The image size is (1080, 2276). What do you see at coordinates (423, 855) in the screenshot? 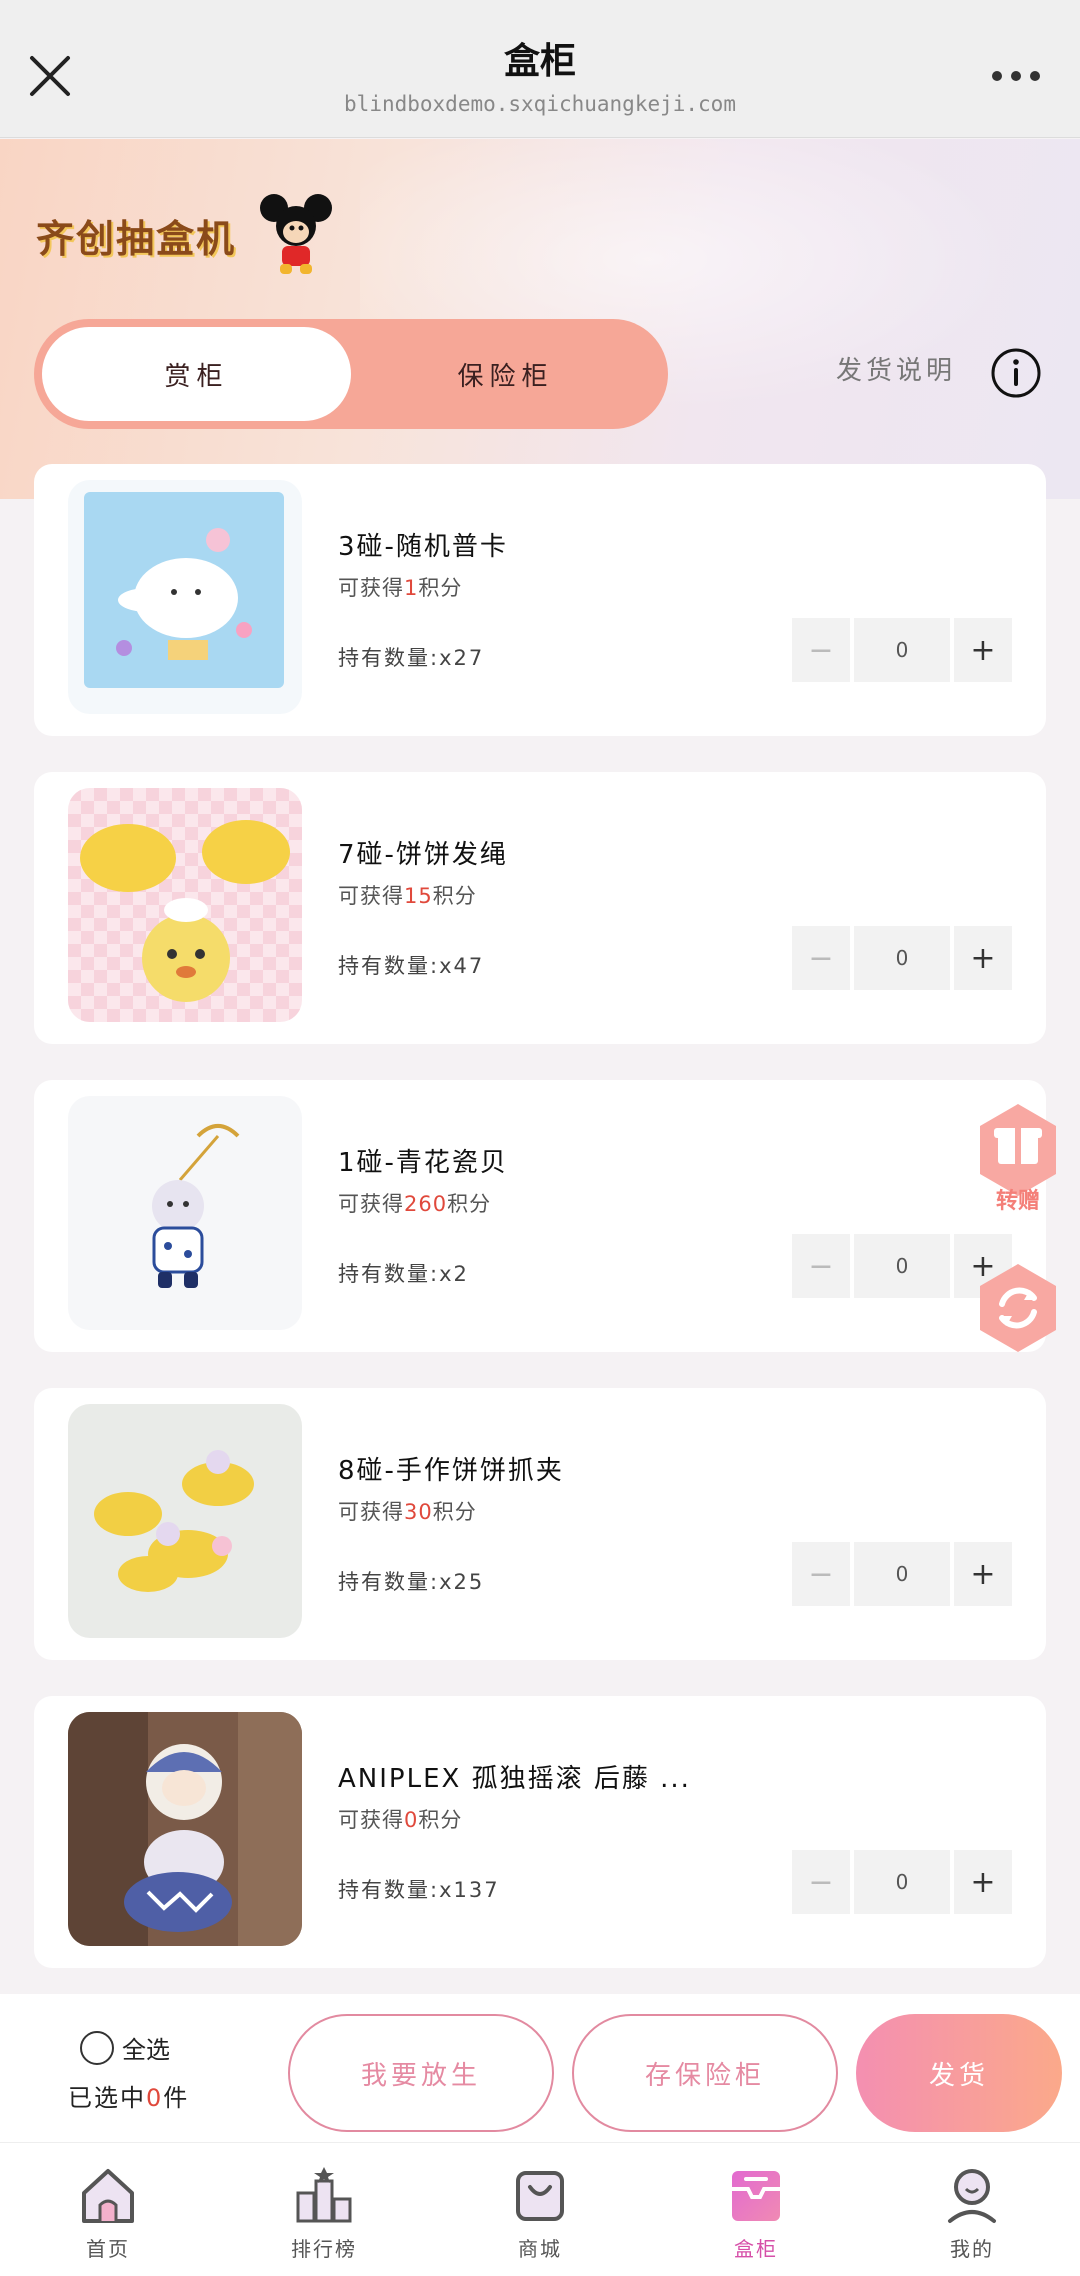
I see `item-name: 7碰-饼饼发绳` at bounding box center [423, 855].